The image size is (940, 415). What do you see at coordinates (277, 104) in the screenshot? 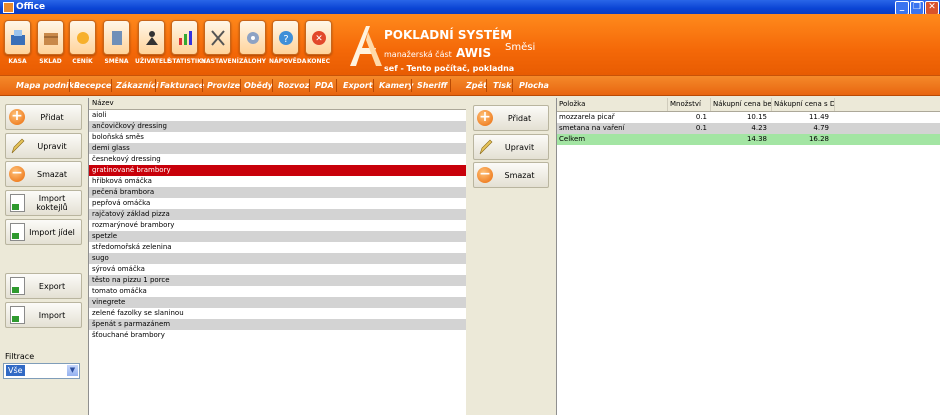
I see `column-header-nazev: Název` at bounding box center [277, 104].